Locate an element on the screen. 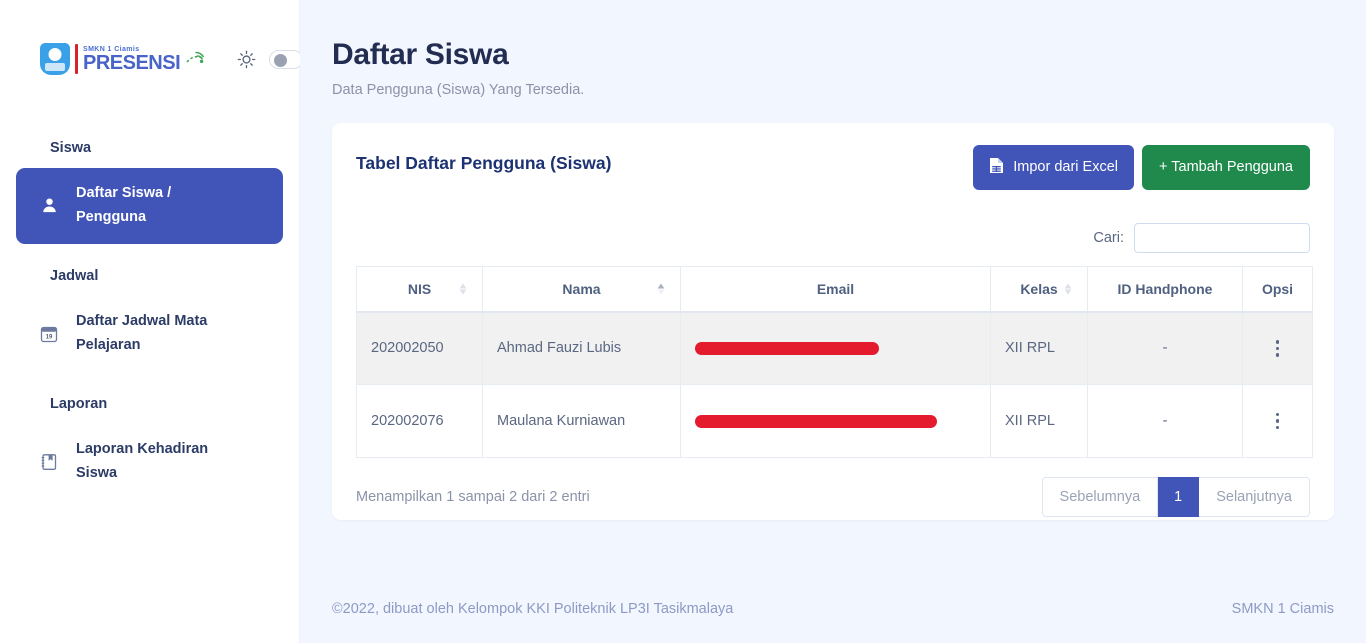  logo-app-name: PRESENSI is located at coordinates (132, 62).